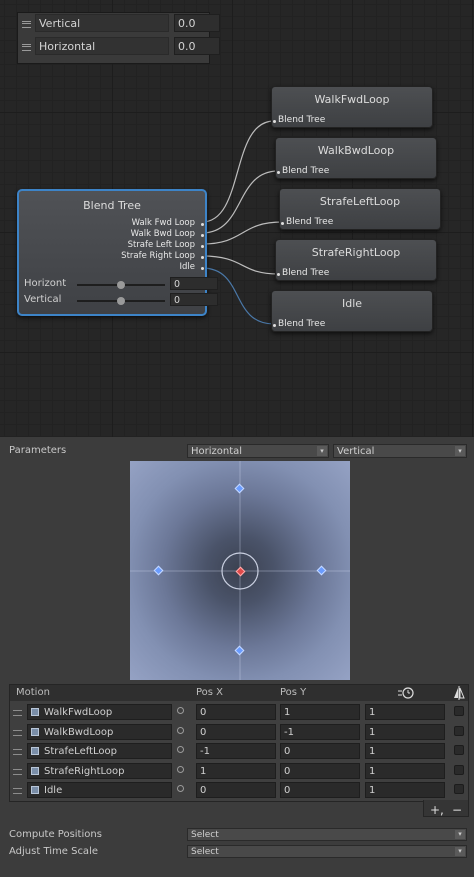  Describe the element at coordinates (258, 451) in the screenshot. I see `param-x-dropdown: Horizontal ▾` at that location.